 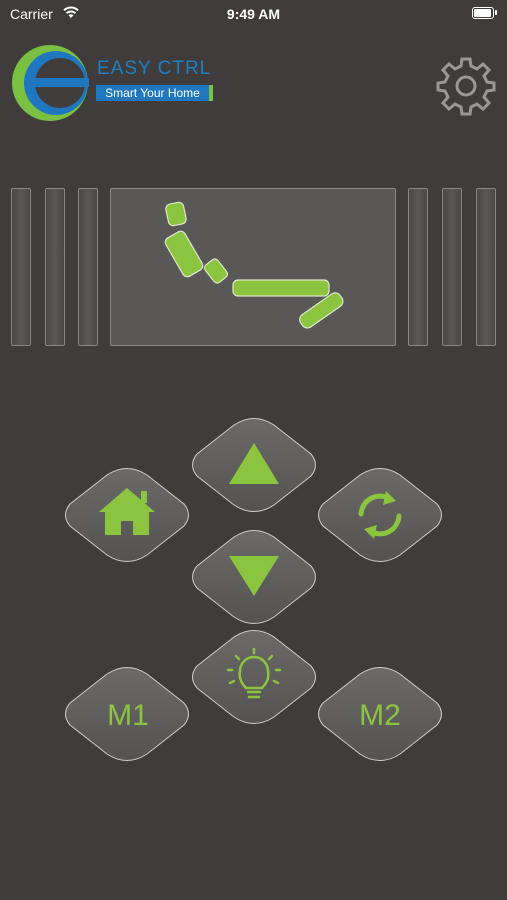 I want to click on light-button, so click(x=254, y=677).